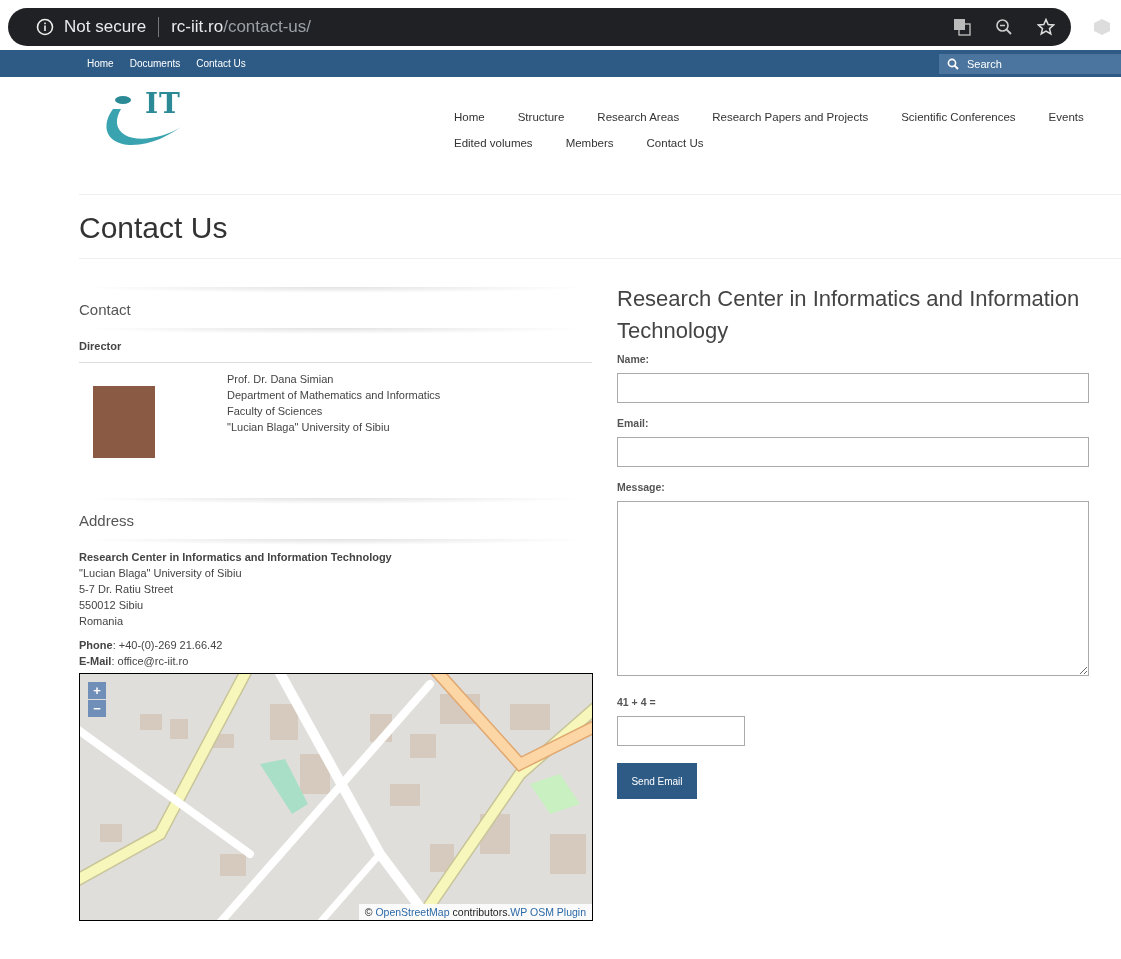 Image resolution: width=1121 pixels, height=959 pixels. What do you see at coordinates (1102, 27) in the screenshot?
I see `extension-icon` at bounding box center [1102, 27].